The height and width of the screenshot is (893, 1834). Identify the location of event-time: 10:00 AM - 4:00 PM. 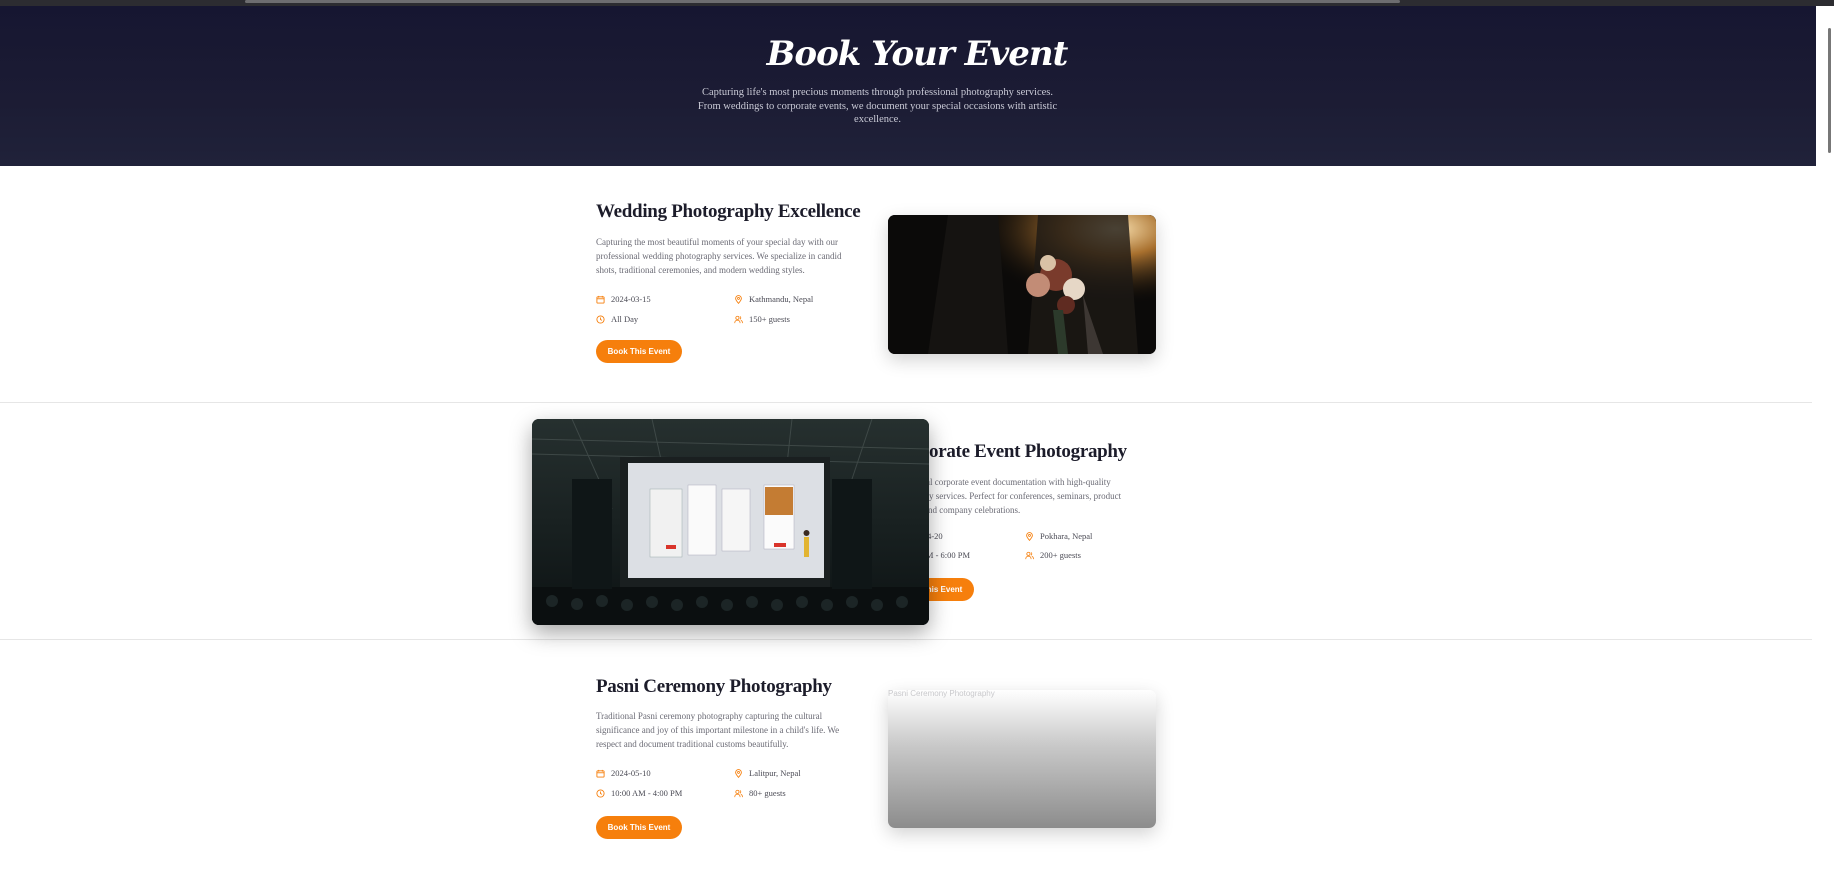
(639, 793).